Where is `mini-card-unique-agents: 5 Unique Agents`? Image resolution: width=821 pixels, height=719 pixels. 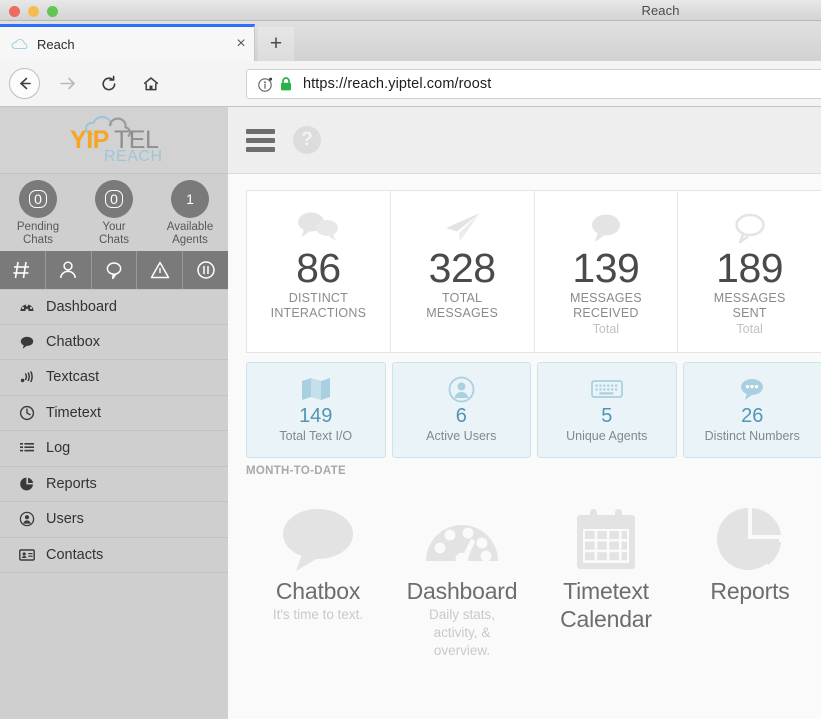
mini-card-unique-agents: 5 Unique Agents is located at coordinates (607, 410).